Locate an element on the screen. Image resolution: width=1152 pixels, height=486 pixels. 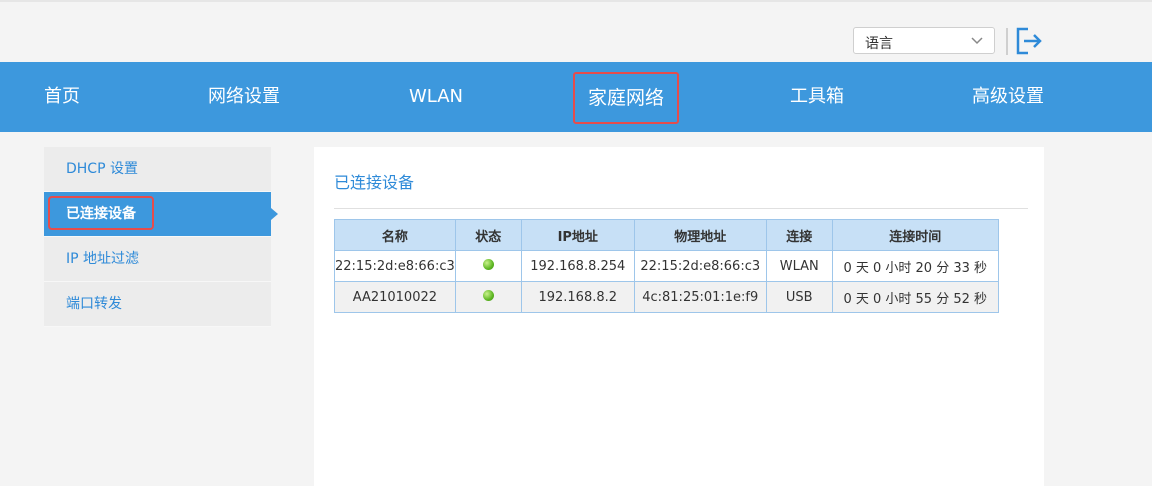
header-separator is located at coordinates (1007, 41).